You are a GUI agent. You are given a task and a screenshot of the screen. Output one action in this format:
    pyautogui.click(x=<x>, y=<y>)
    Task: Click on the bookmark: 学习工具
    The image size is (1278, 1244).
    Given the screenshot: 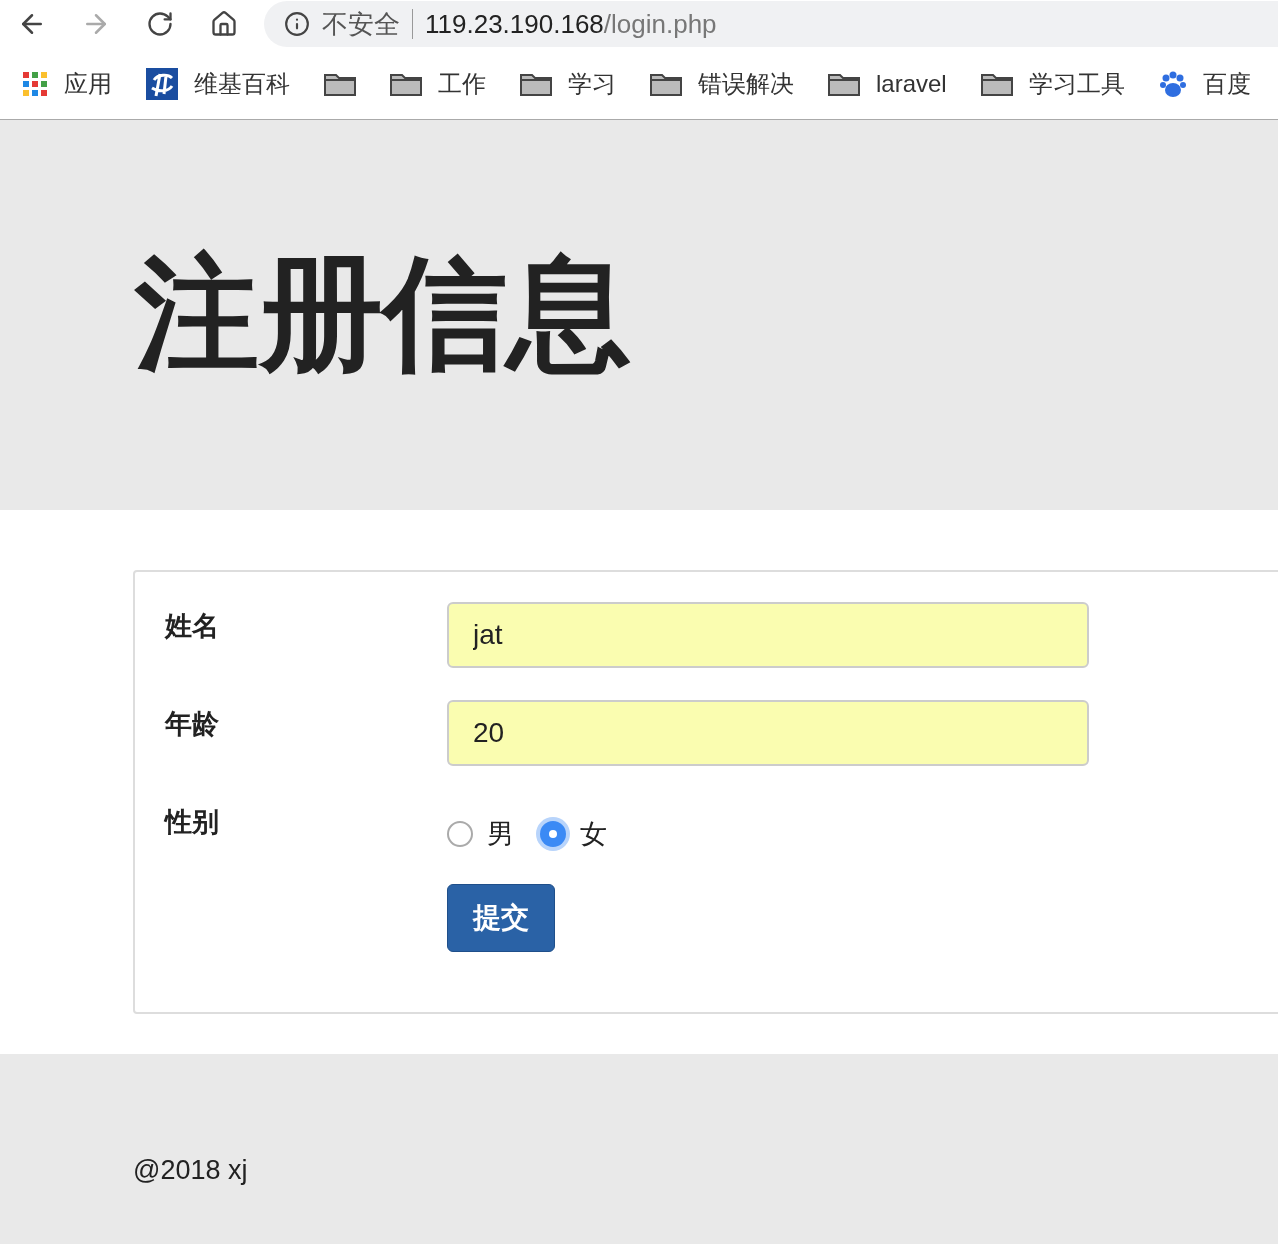 What is the action you would take?
    pyautogui.click(x=1052, y=83)
    